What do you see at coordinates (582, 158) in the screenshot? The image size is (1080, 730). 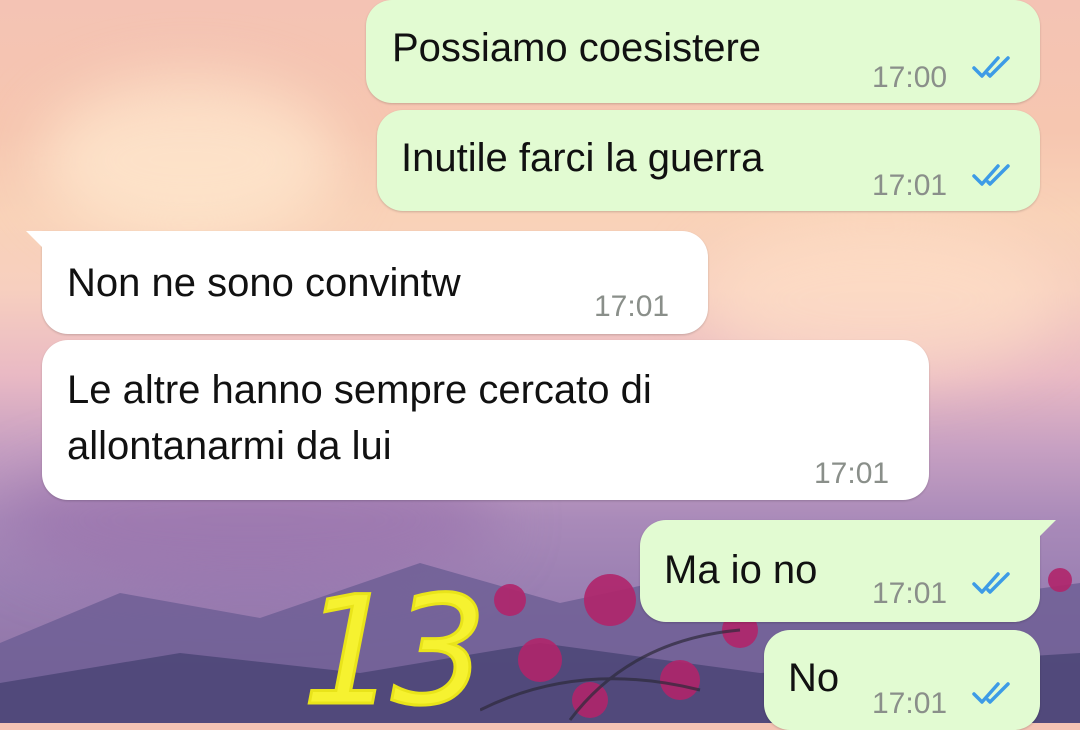 I see `message-text: Inutile farci la guerra` at bounding box center [582, 158].